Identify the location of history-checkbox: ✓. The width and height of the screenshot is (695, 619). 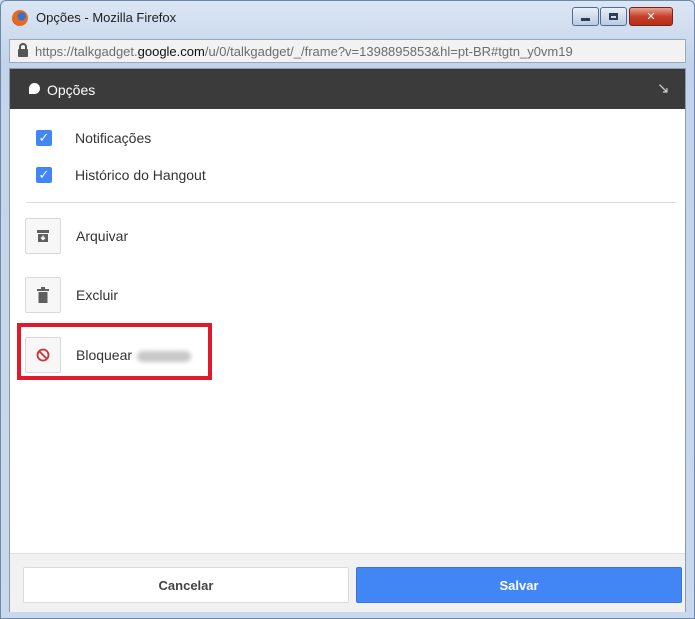
(44, 175).